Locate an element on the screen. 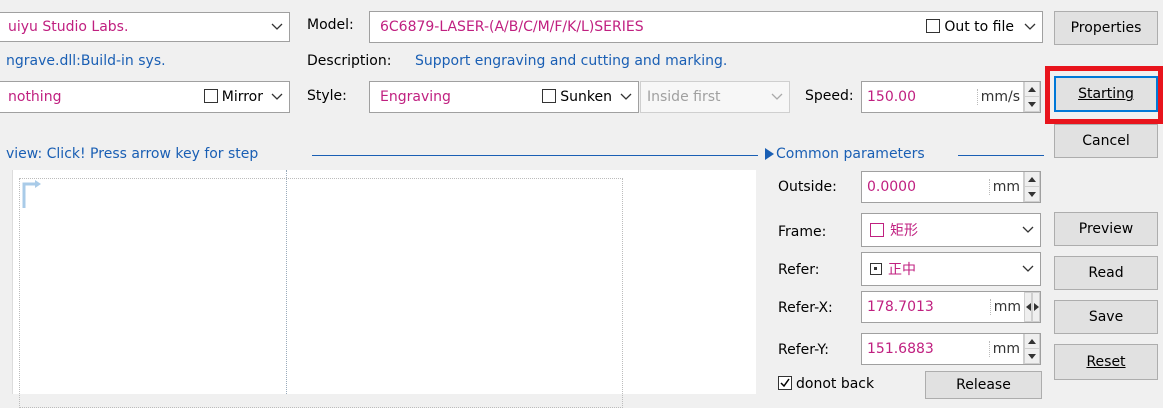 Image resolution: width=1163 pixels, height=408 pixels. speed-label: Speed: is located at coordinates (829, 96).